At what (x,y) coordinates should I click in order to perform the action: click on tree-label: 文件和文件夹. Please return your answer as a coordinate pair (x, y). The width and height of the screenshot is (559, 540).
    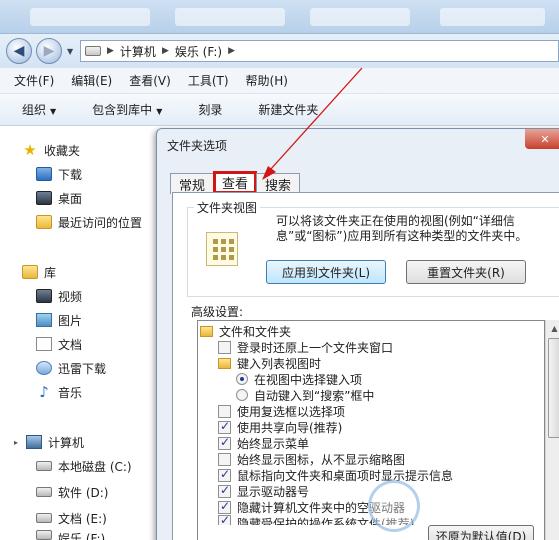
    Looking at the image, I should click on (255, 331).